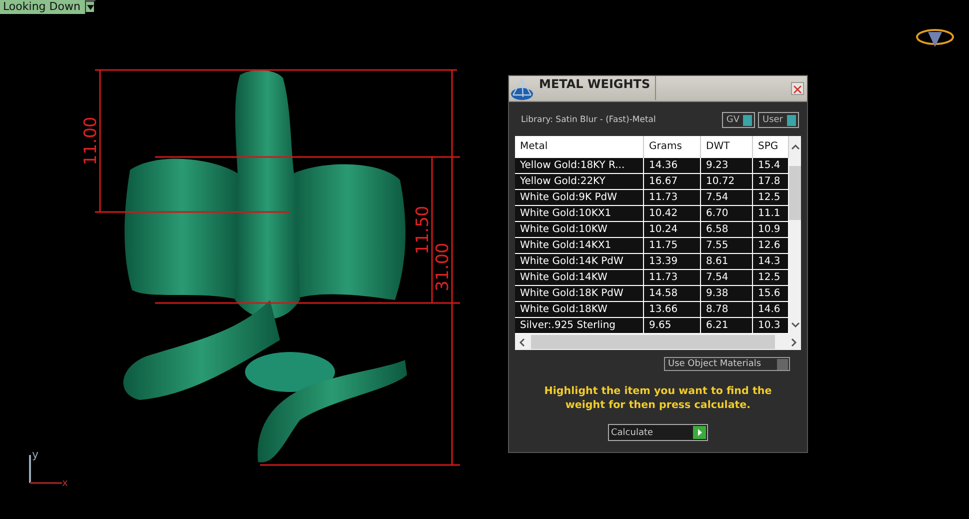 The width and height of the screenshot is (969, 519). What do you see at coordinates (522, 88) in the screenshot?
I see `pyramid-logo-icon` at bounding box center [522, 88].